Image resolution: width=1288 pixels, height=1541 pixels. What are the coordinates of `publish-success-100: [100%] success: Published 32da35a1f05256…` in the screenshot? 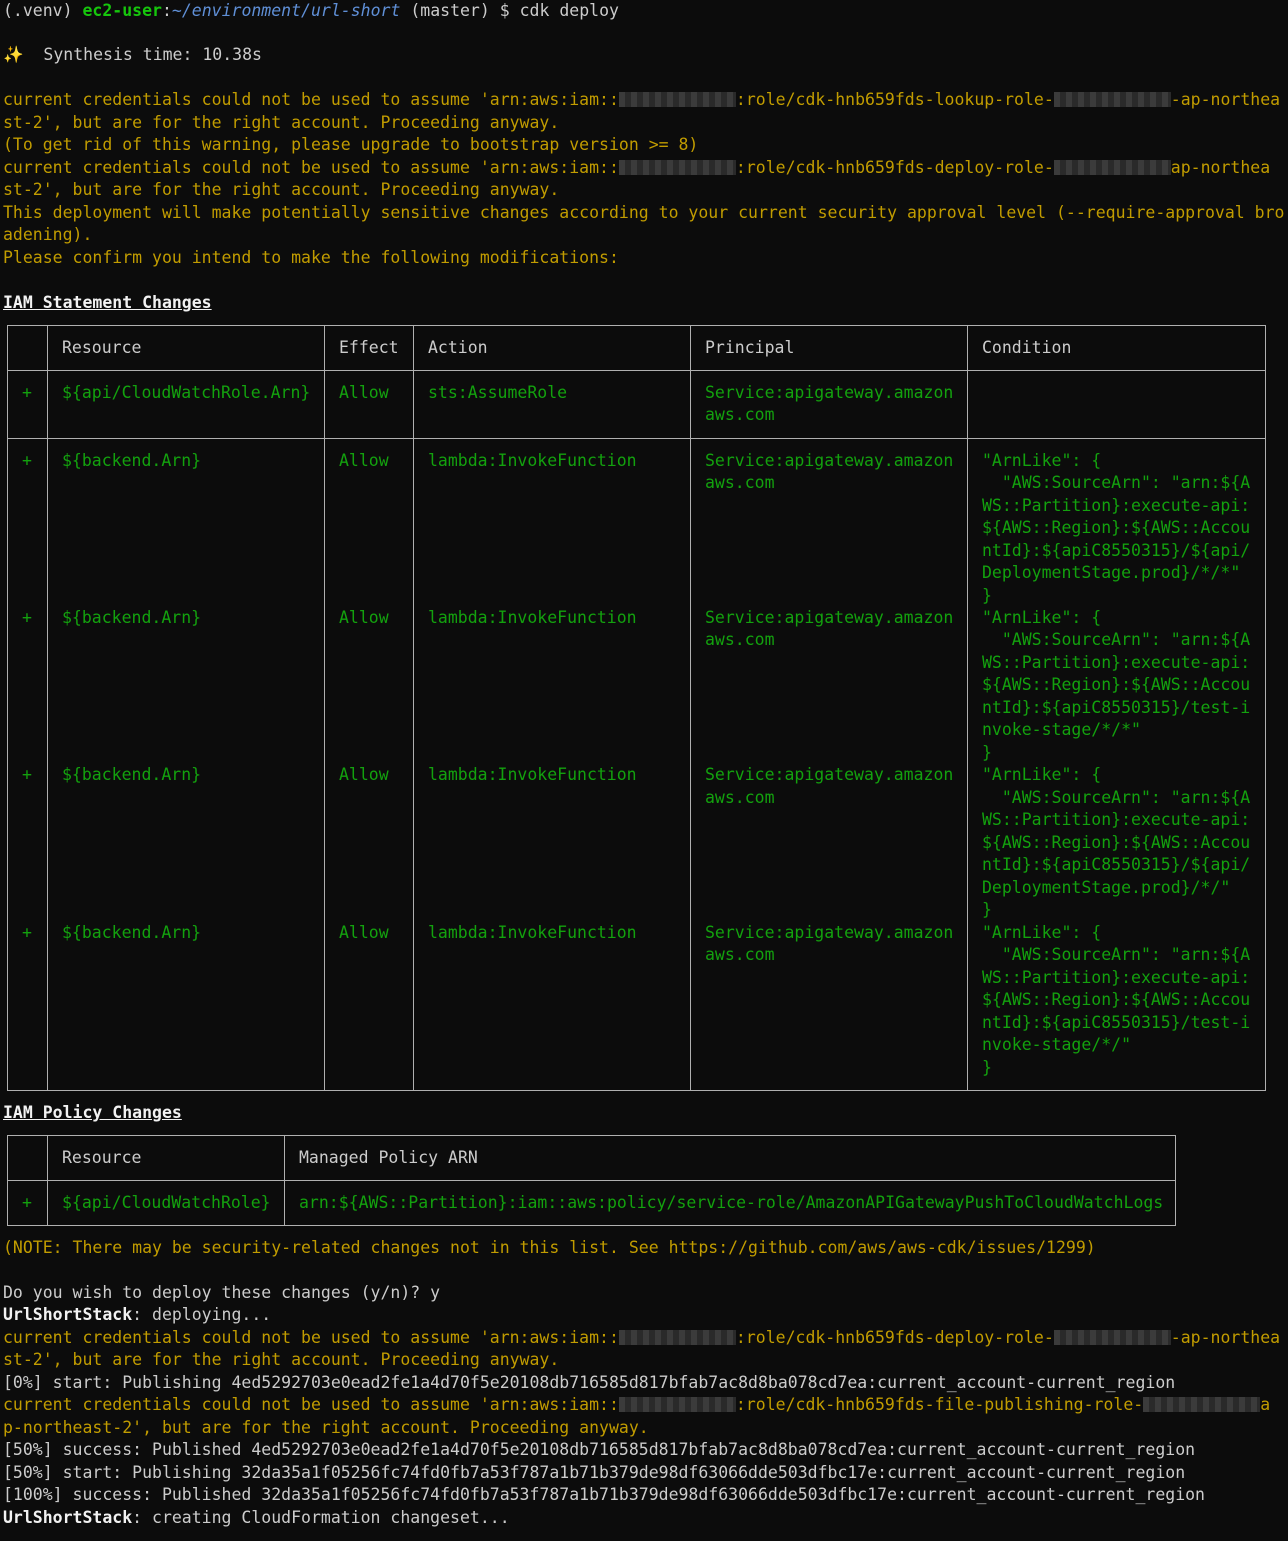 It's located at (604, 1494).